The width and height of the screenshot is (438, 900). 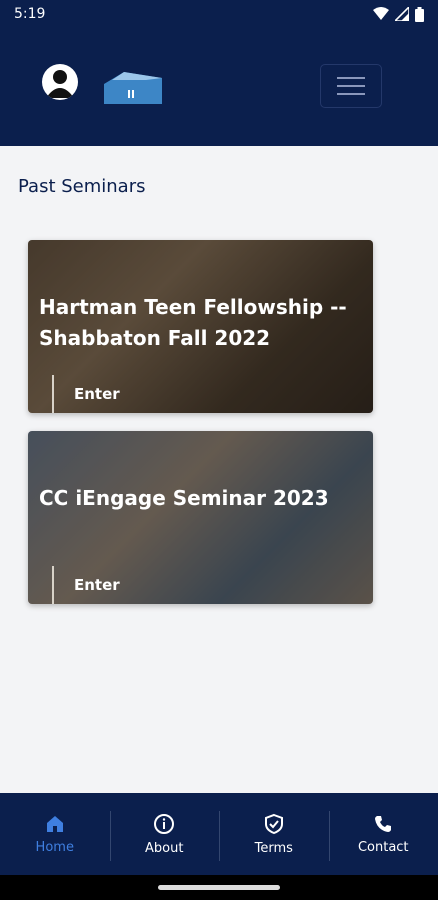 I want to click on battery-icon, so click(x=419, y=14).